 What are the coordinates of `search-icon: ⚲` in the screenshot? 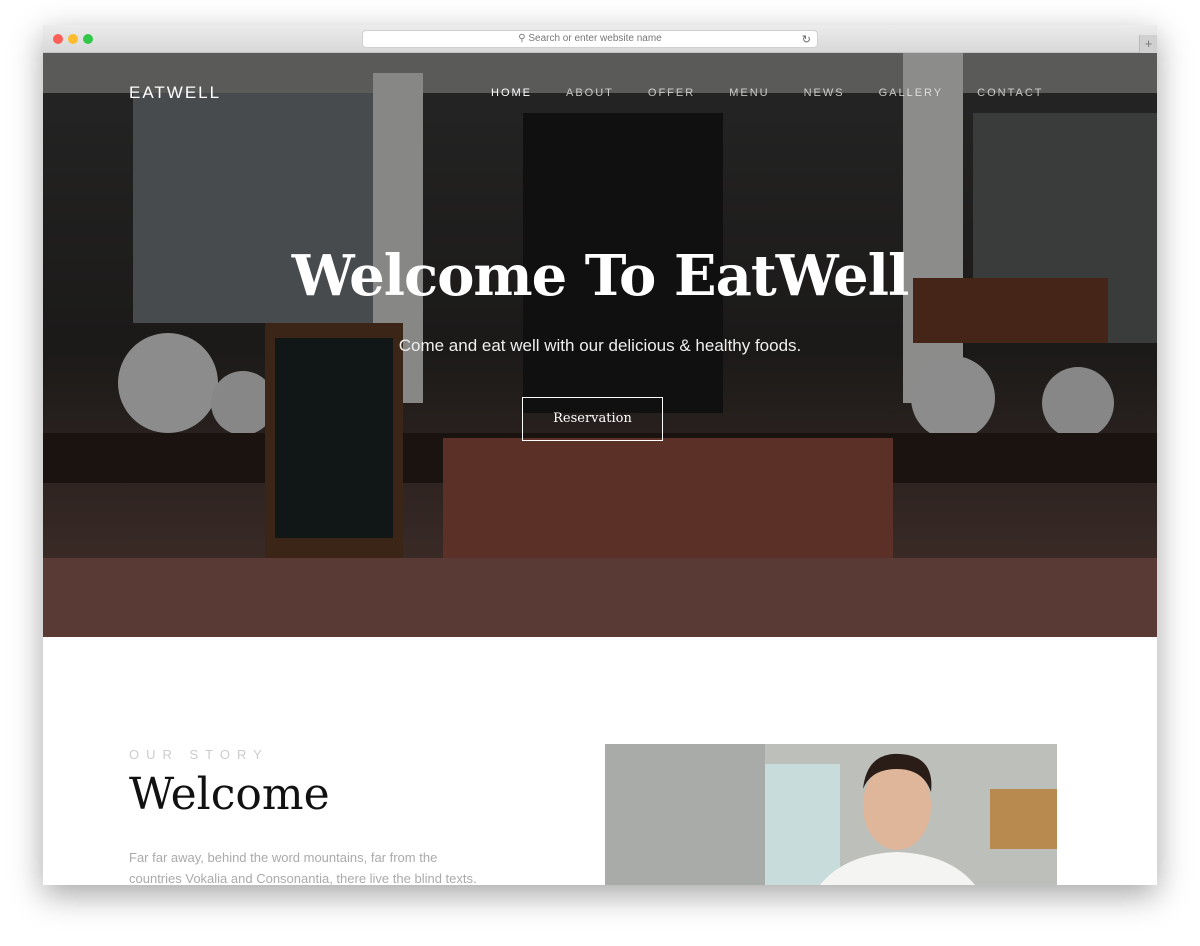 It's located at (522, 38).